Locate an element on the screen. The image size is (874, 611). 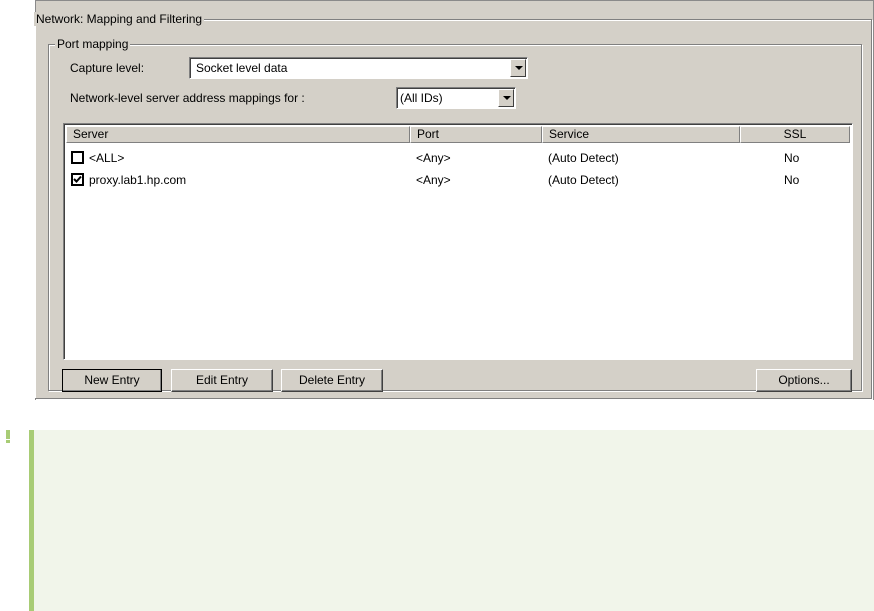
network-mapping-title: Network: Mapping and Filtering is located at coordinates (119, 19).